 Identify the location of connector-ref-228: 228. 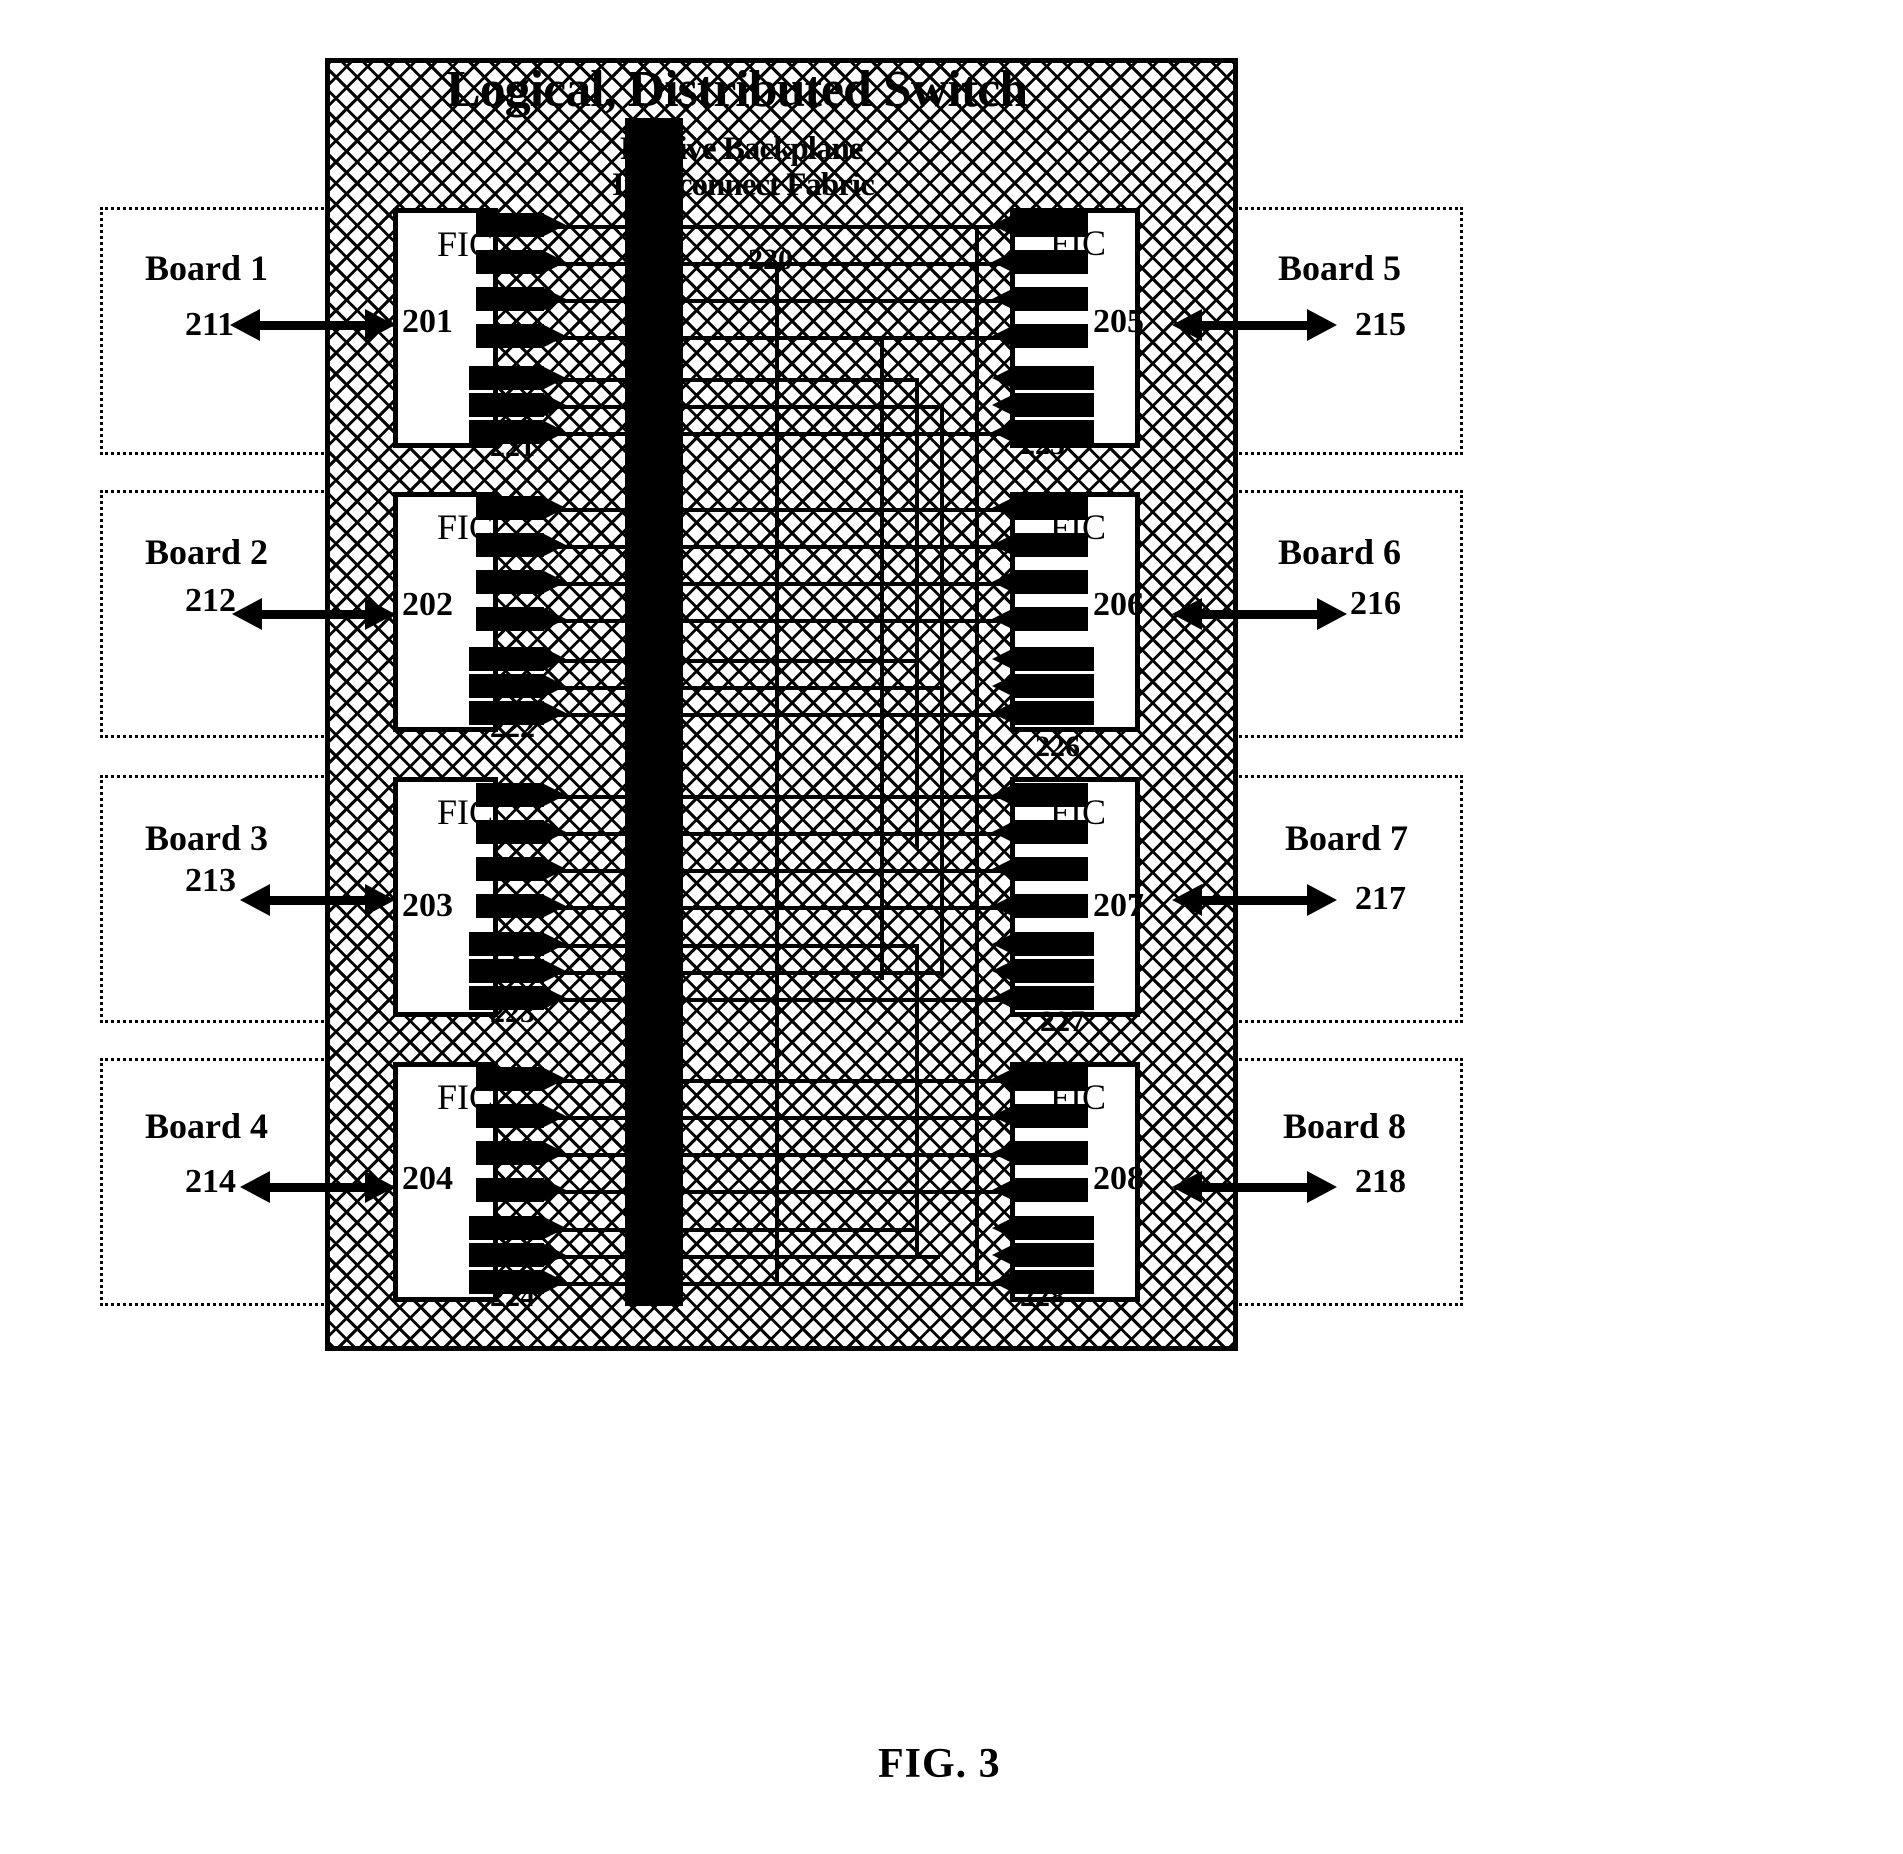
(1042, 1296).